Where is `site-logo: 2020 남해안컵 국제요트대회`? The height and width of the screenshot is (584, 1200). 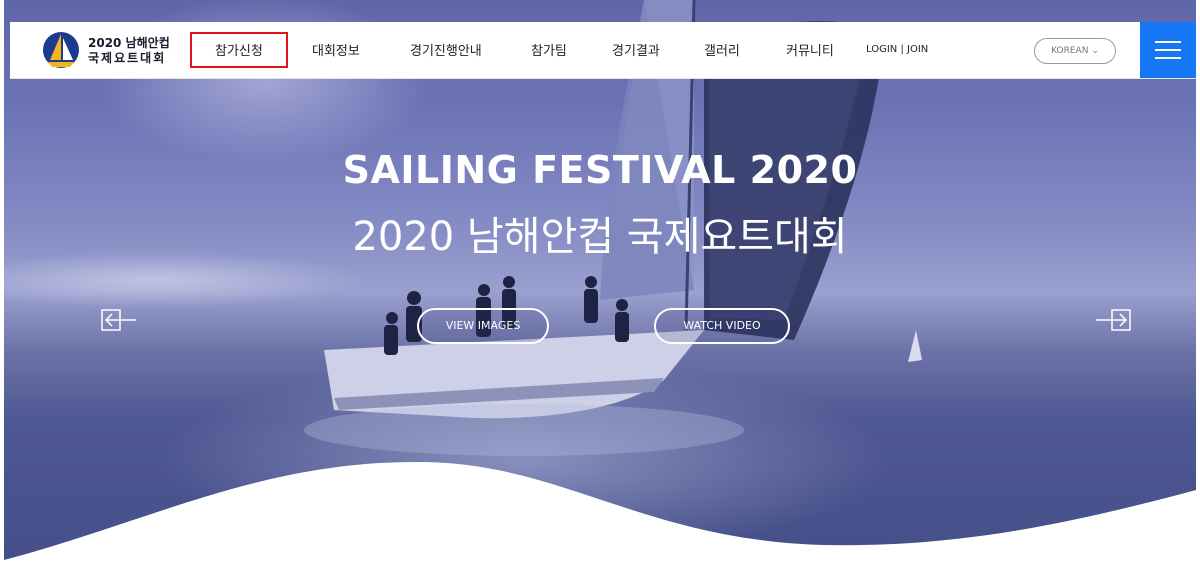 site-logo: 2020 남해안컵 국제요트대회 is located at coordinates (112, 50).